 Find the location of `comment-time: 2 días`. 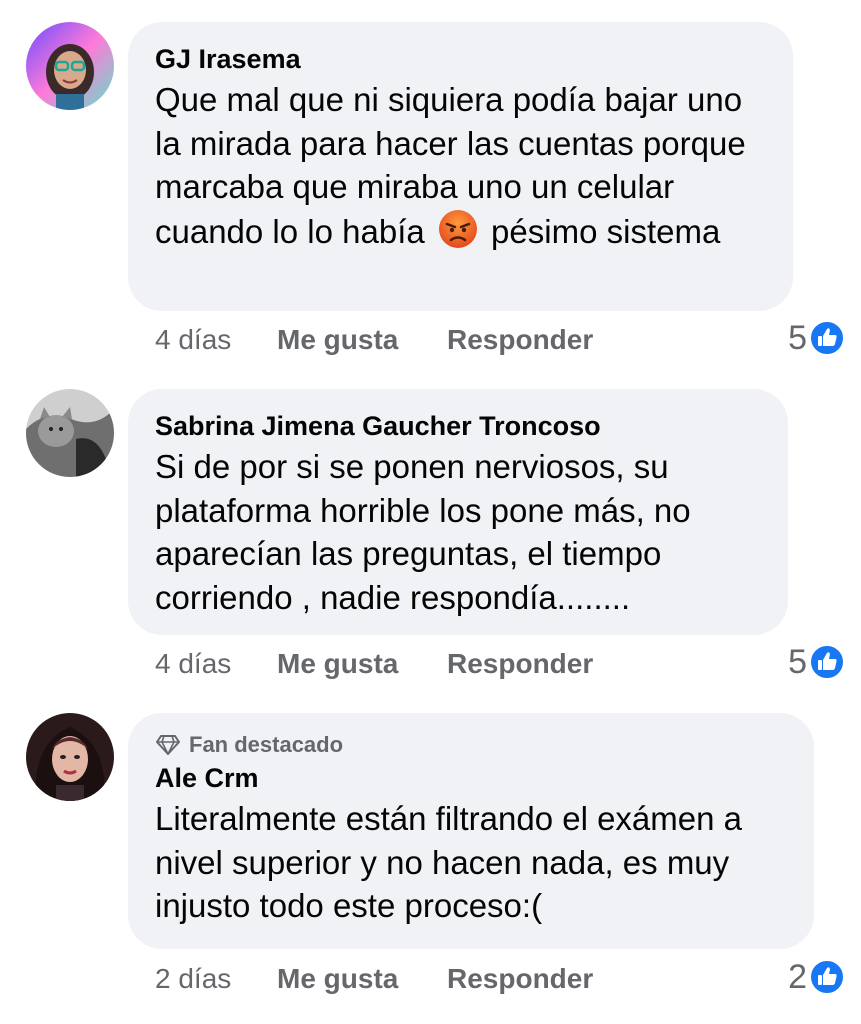

comment-time: 2 días is located at coordinates (216, 979).